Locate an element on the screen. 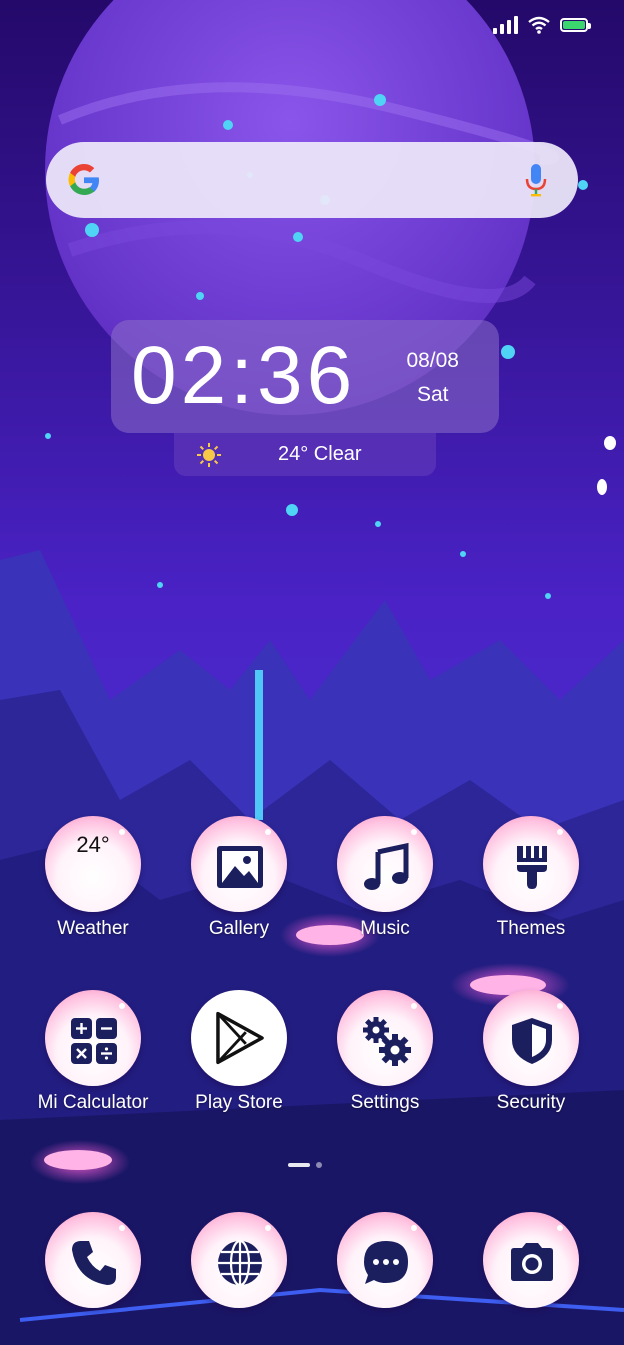  settings-gear-icon is located at coordinates (385, 1038).